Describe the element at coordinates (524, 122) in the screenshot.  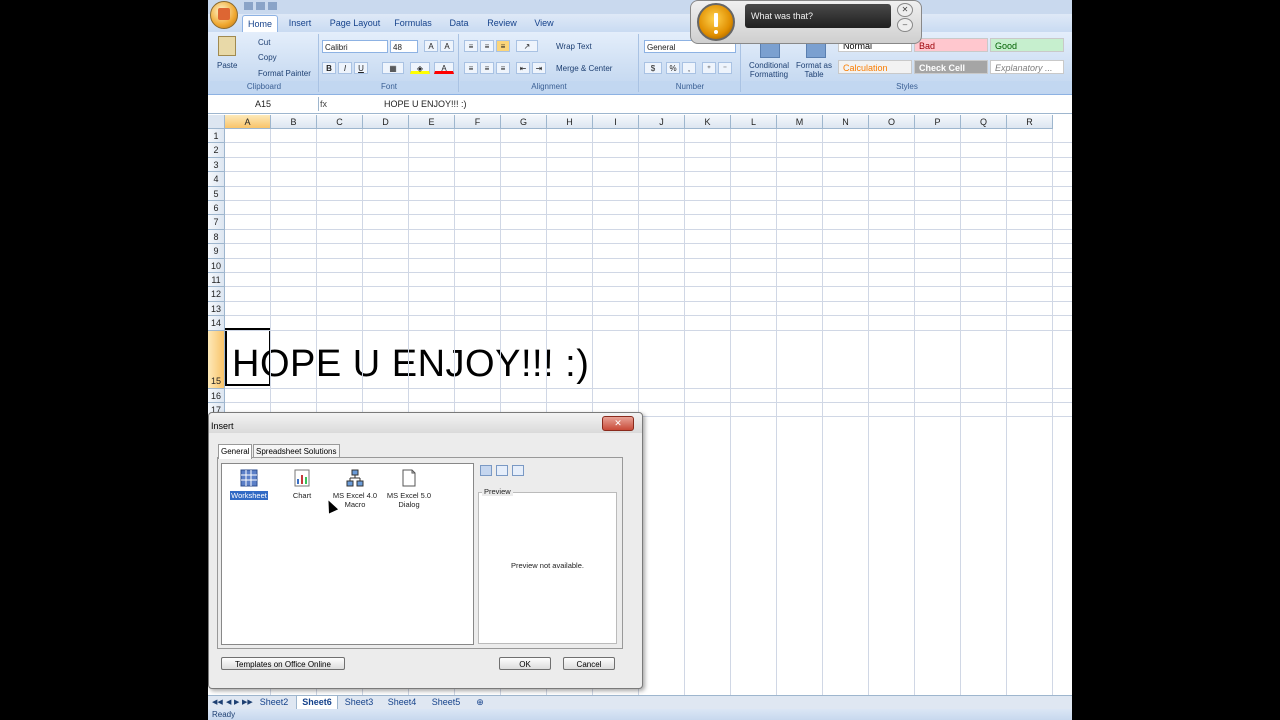
I see `column-header-g: G` at that location.